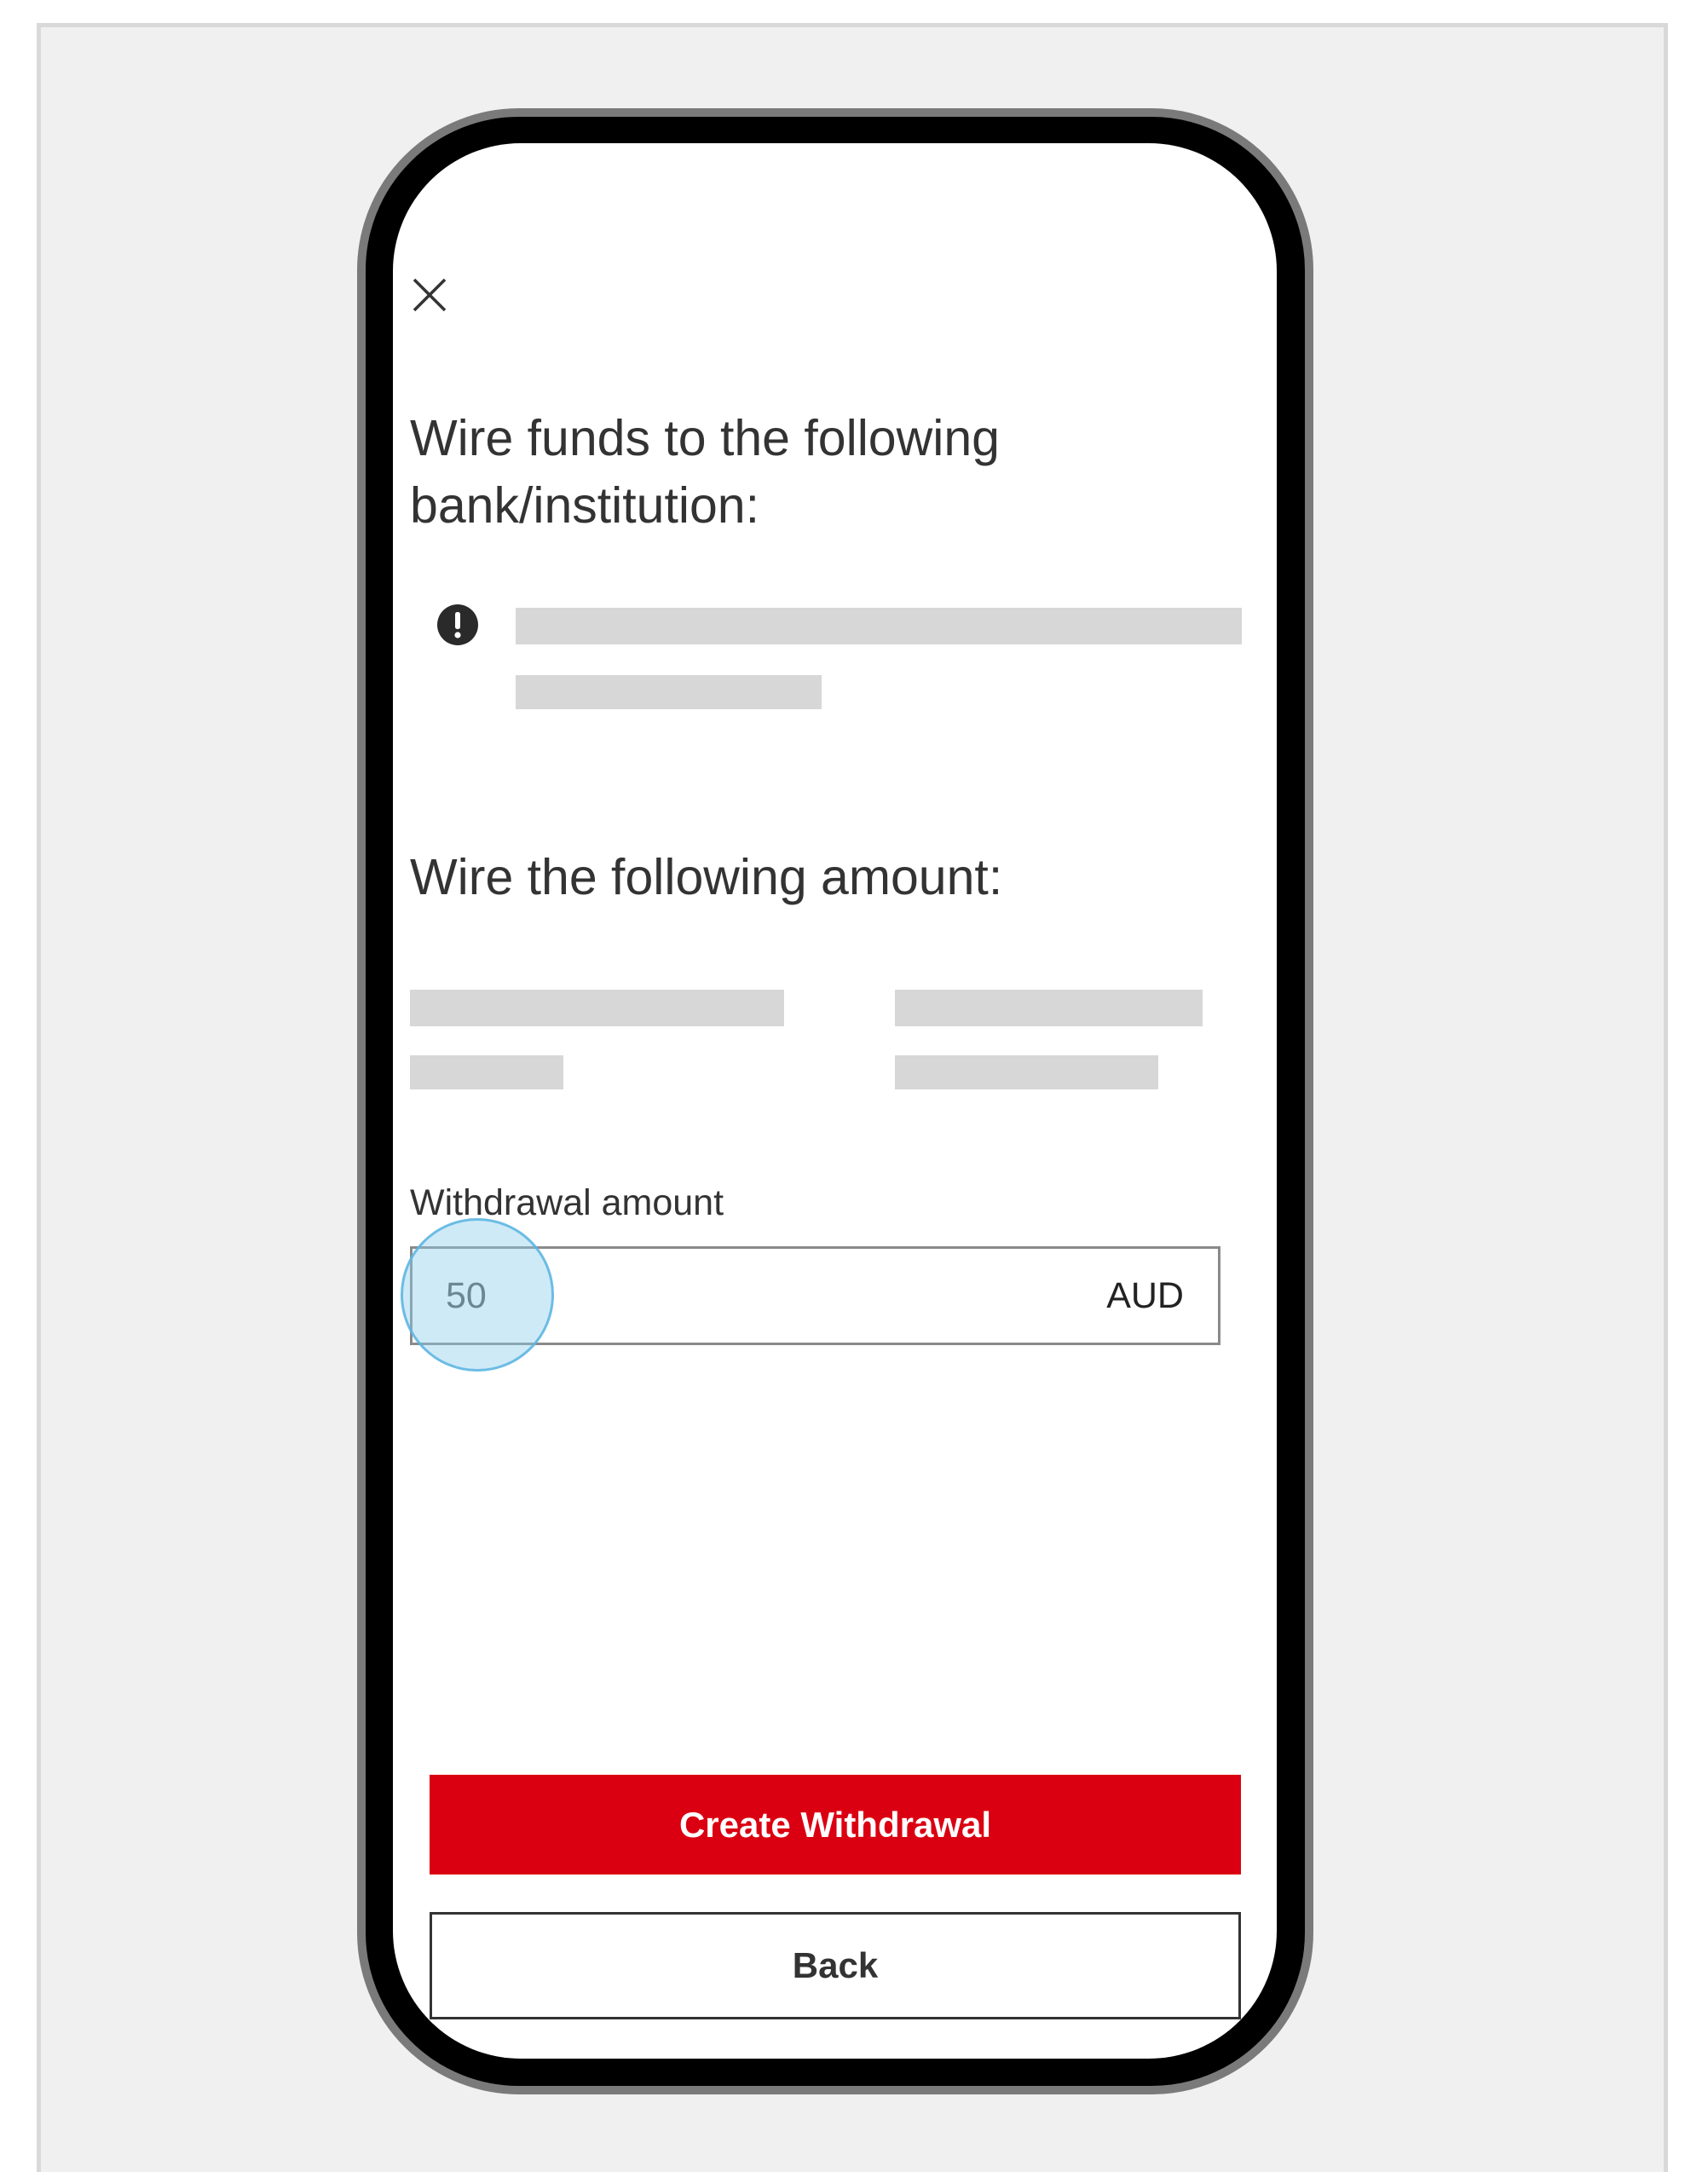 The width and height of the screenshot is (1708, 2172). What do you see at coordinates (835, 1965) in the screenshot?
I see `back-button: Back` at bounding box center [835, 1965].